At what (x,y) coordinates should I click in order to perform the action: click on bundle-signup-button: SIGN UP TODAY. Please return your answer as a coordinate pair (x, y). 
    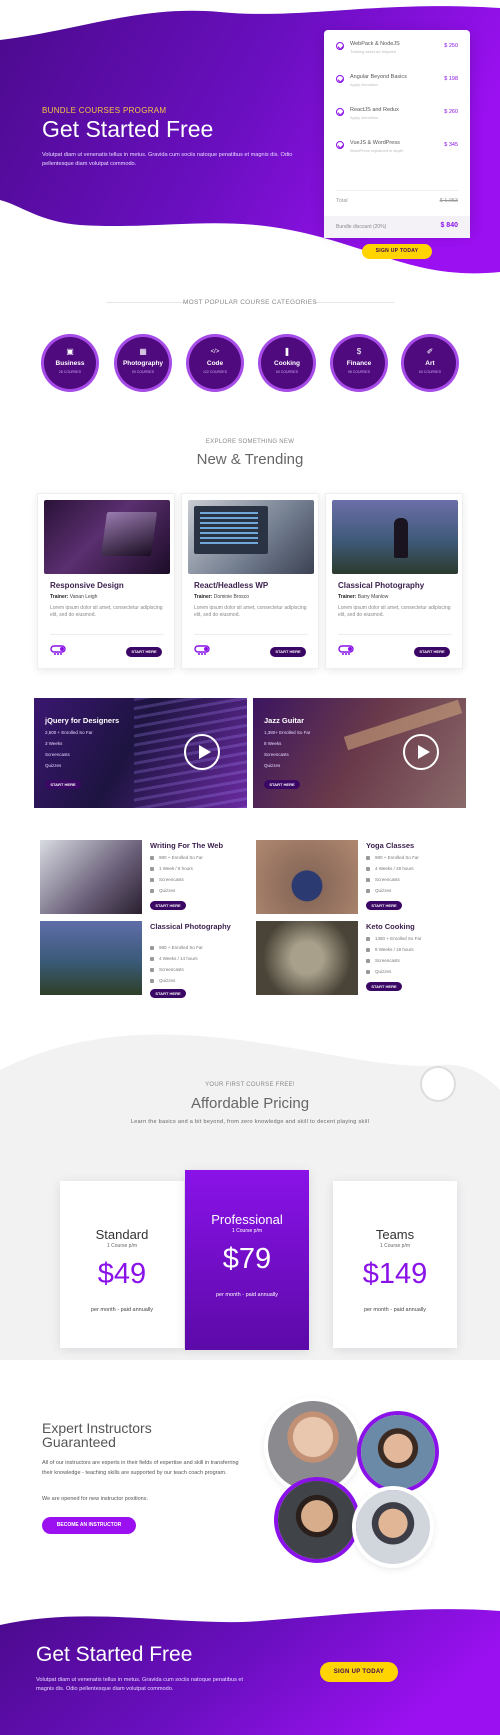
    Looking at the image, I should click on (397, 251).